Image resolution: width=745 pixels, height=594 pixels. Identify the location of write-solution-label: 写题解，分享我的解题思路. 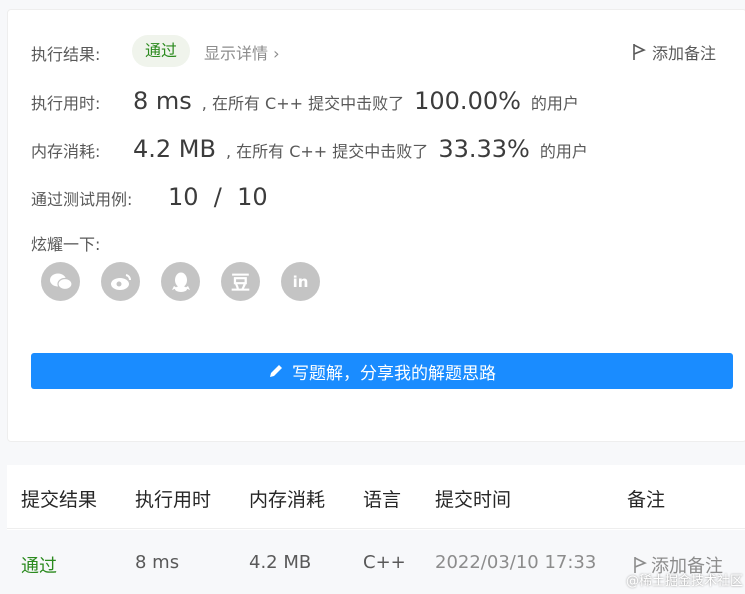
(394, 373).